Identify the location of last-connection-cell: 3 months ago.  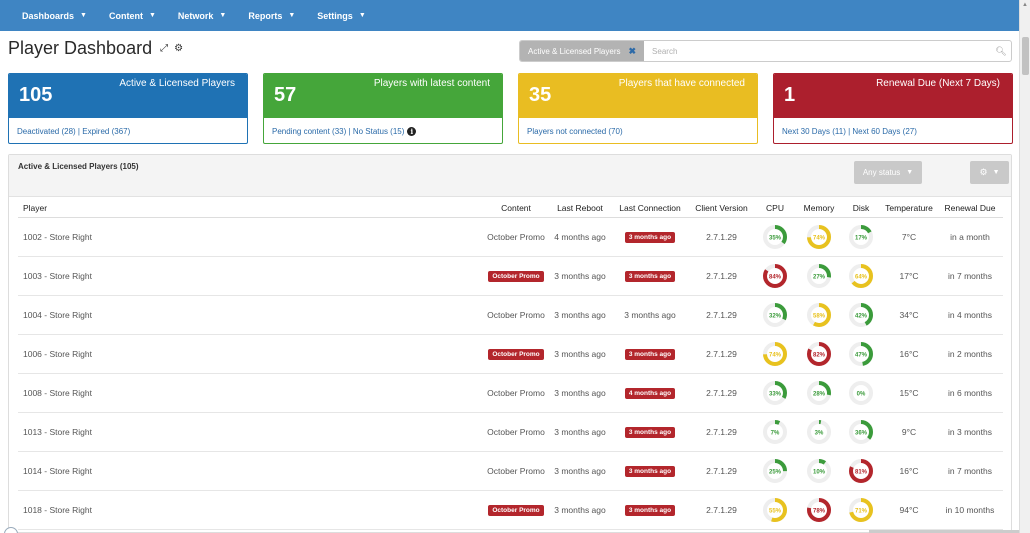
(650, 510).